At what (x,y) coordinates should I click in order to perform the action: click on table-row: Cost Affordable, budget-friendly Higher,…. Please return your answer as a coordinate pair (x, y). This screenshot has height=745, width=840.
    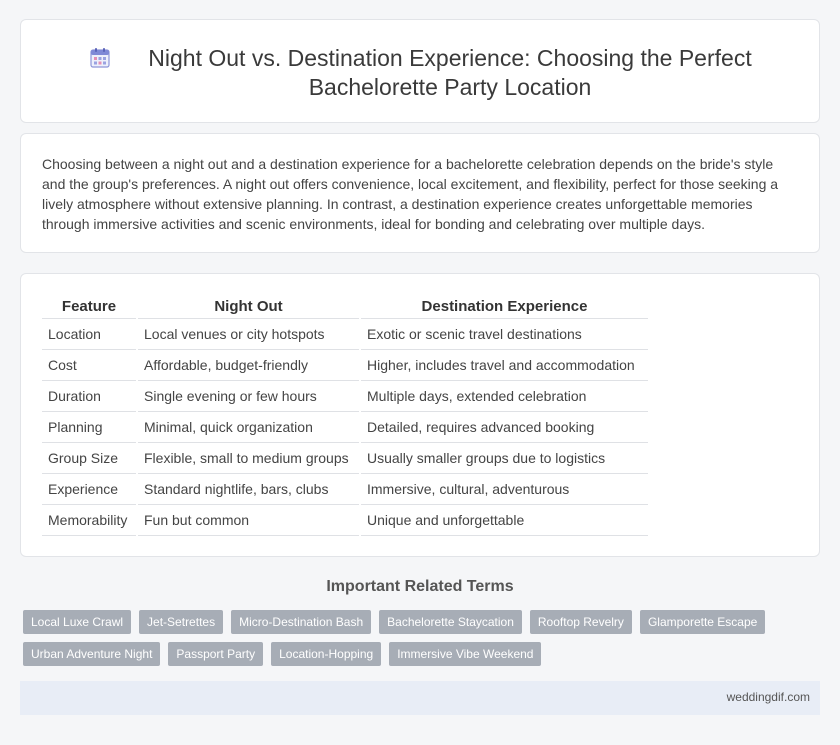
    Looking at the image, I should click on (345, 365).